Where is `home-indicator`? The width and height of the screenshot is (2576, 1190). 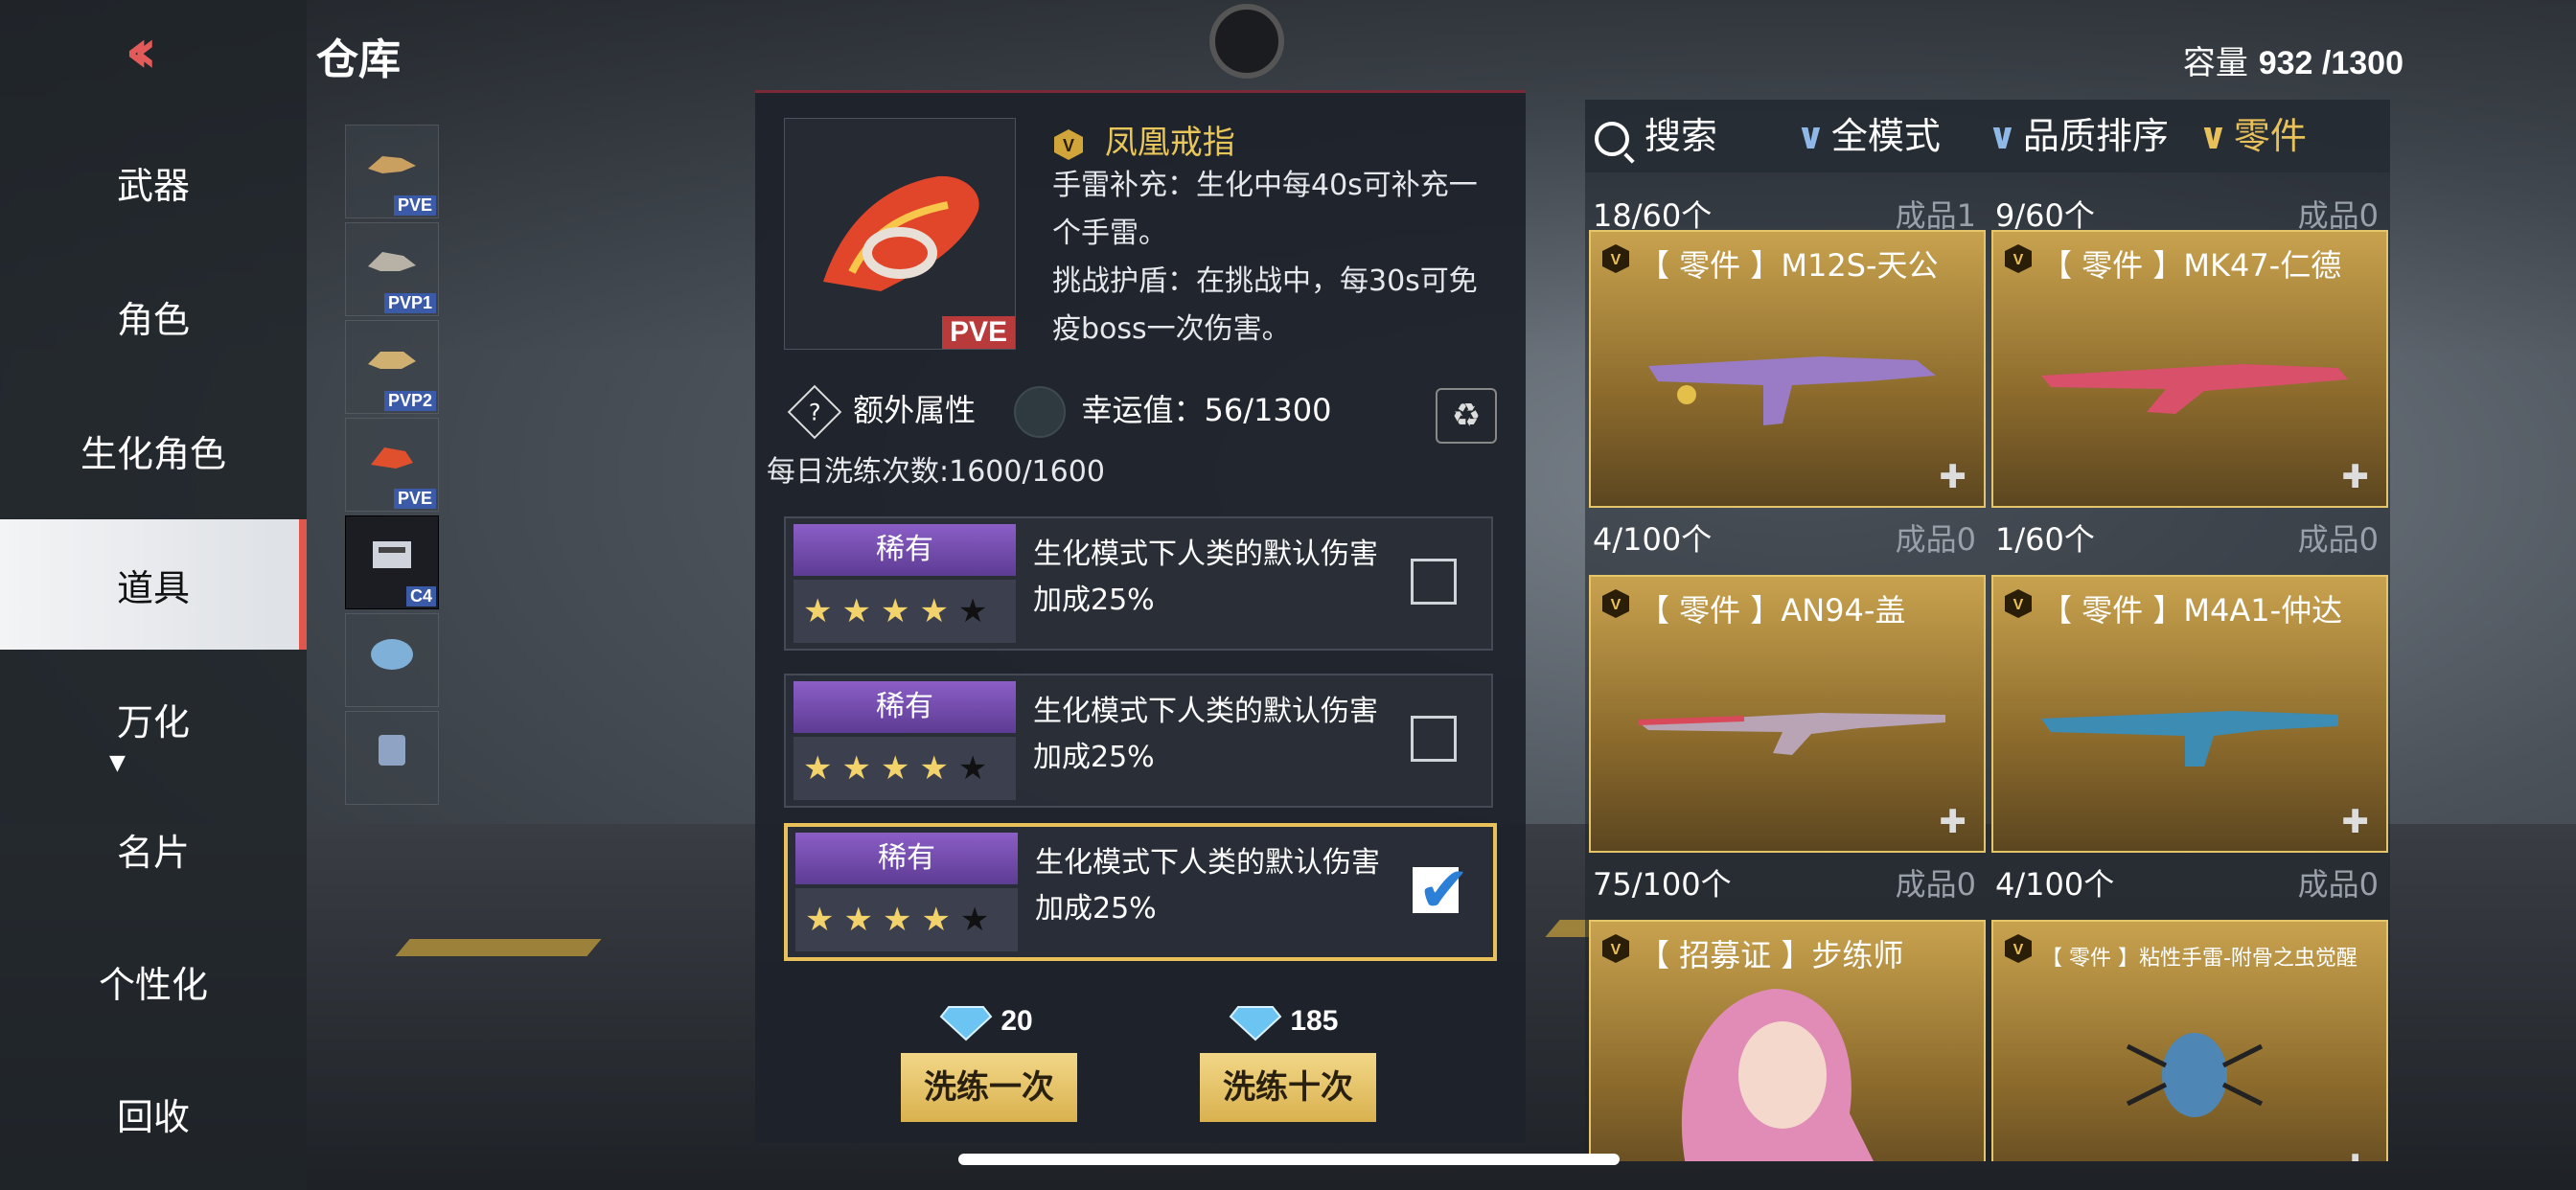
home-indicator is located at coordinates (1289, 1160).